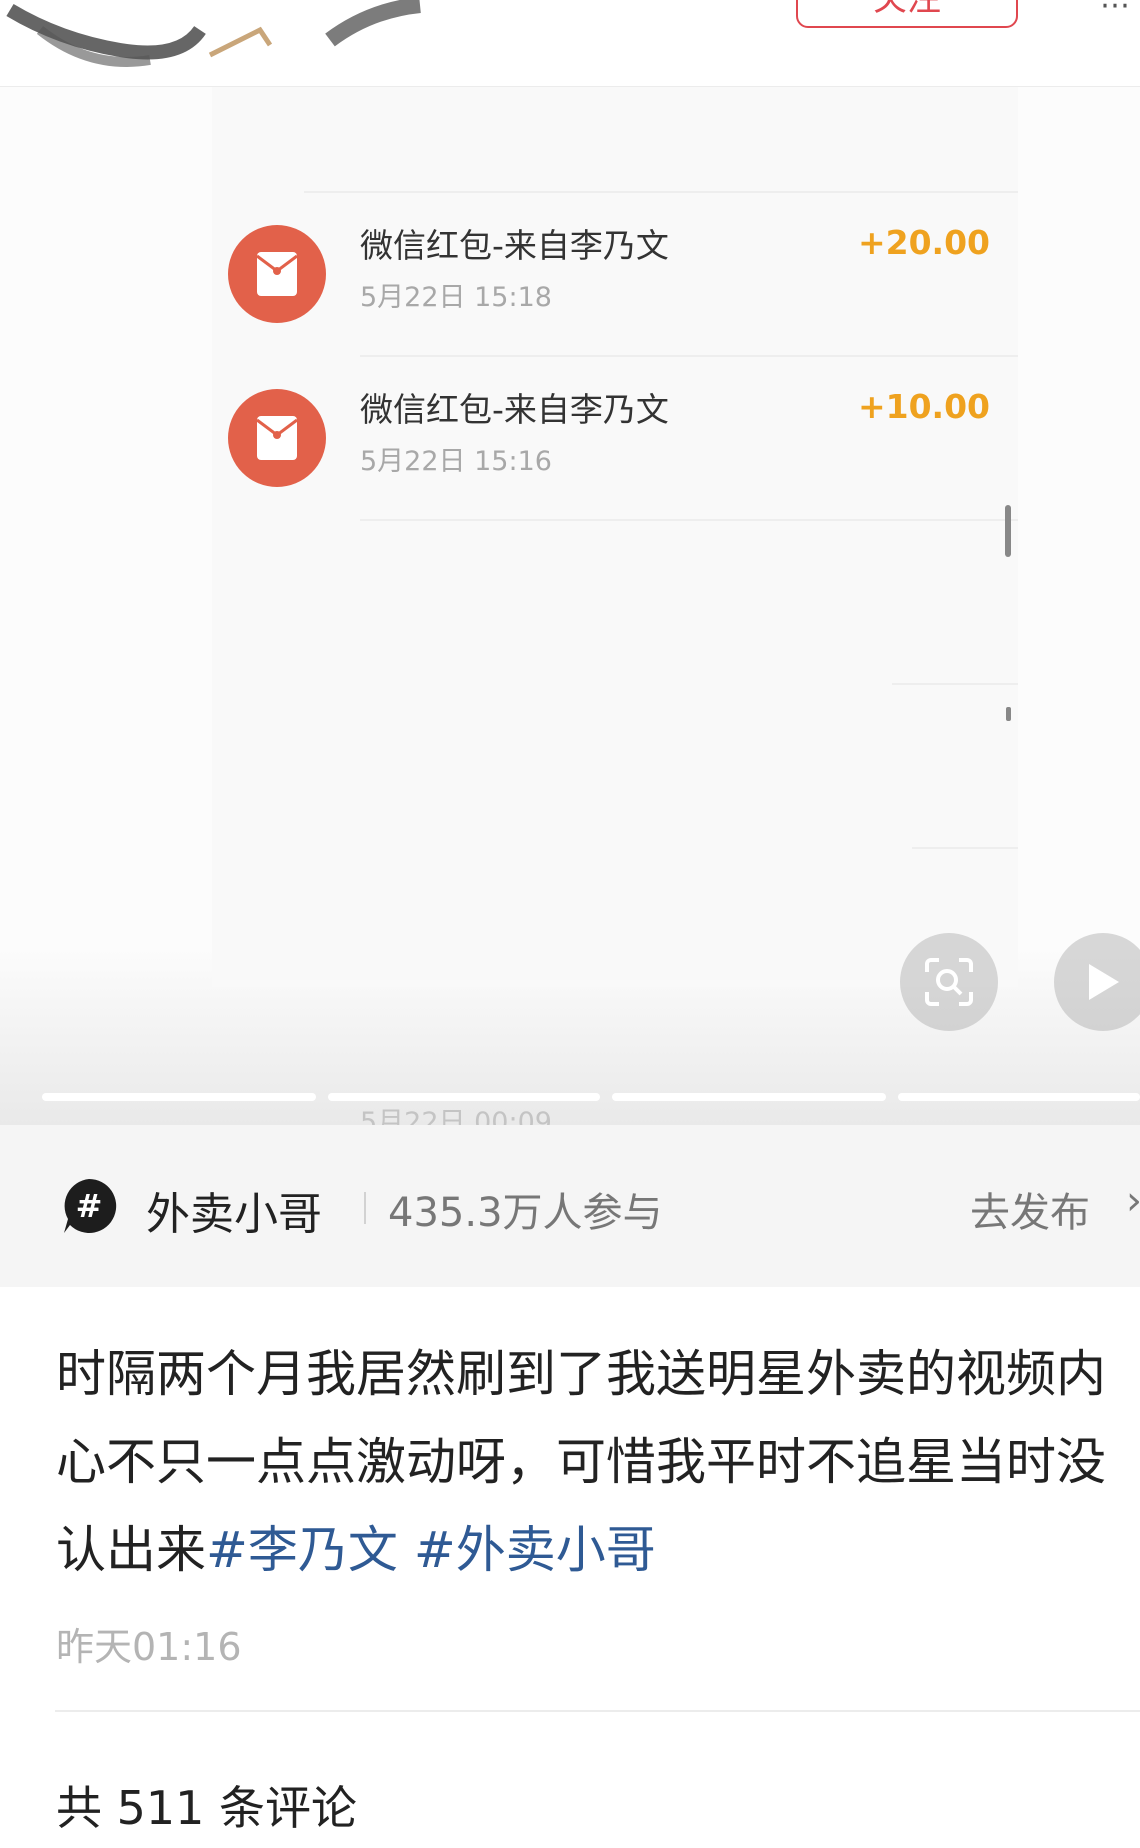 This screenshot has width=1140, height=1848. Describe the element at coordinates (1008, 531) in the screenshot. I see `scrollbar-thumb` at that location.